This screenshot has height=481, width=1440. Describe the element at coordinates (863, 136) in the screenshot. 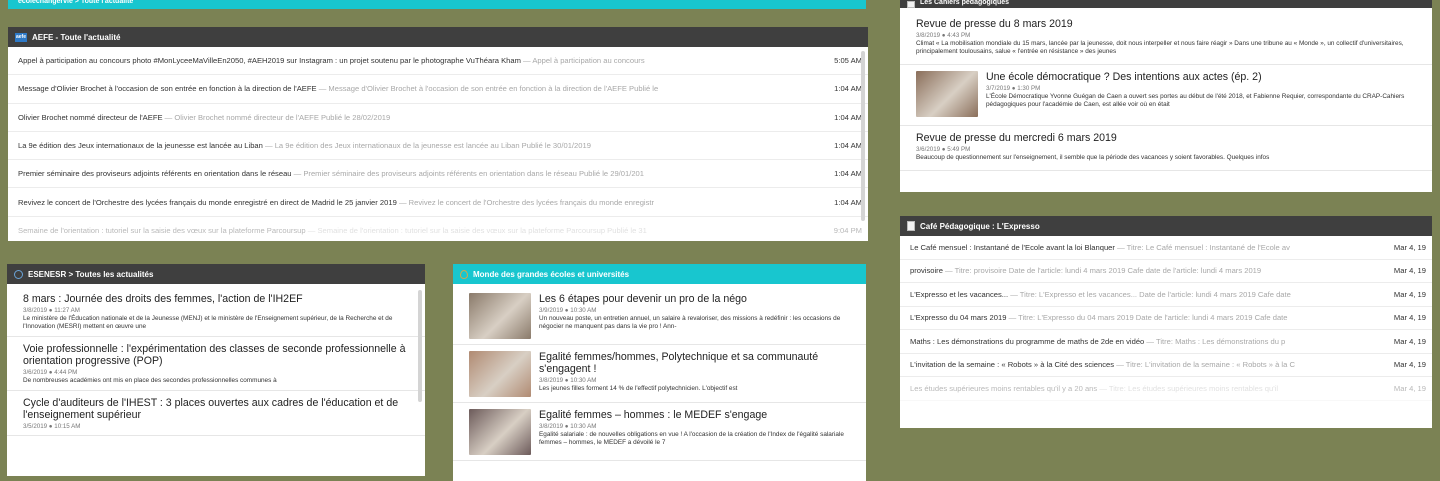

I see `aefe-scrollbar` at that location.